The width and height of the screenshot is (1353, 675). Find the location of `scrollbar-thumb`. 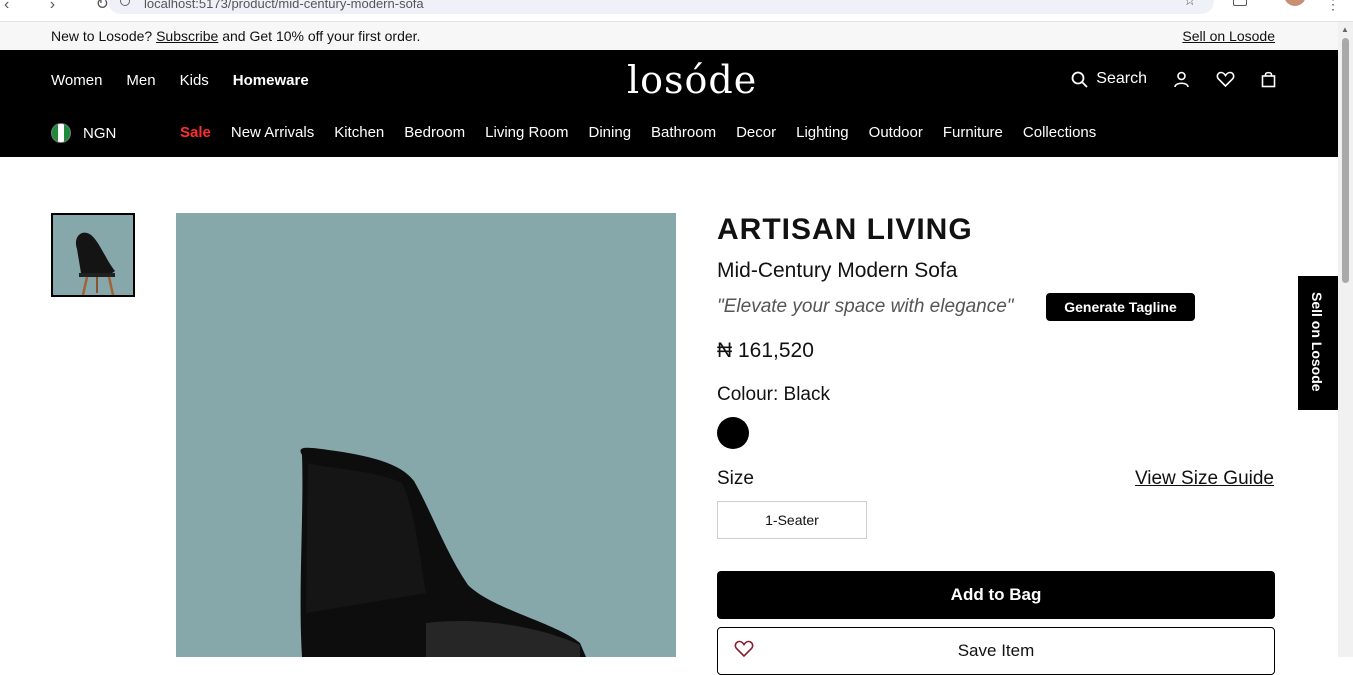

scrollbar-thumb is located at coordinates (1345, 160).